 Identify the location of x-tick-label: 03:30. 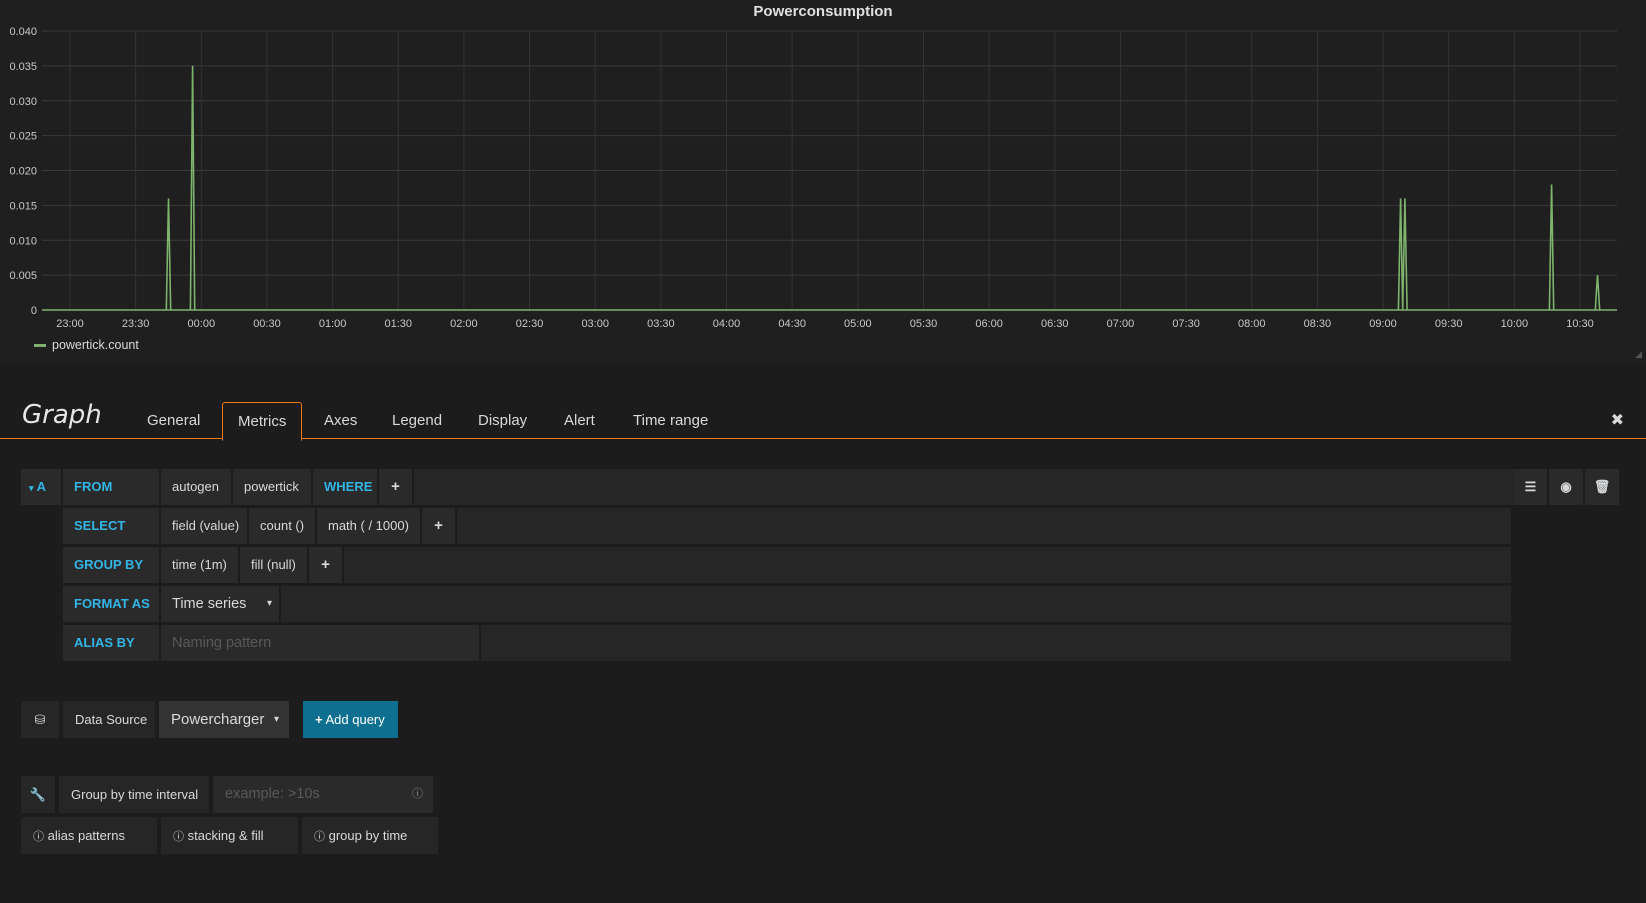
(661, 324).